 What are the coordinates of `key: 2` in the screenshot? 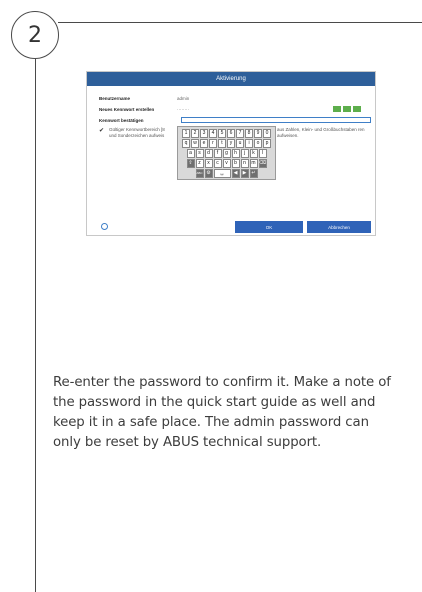 It's located at (195, 133).